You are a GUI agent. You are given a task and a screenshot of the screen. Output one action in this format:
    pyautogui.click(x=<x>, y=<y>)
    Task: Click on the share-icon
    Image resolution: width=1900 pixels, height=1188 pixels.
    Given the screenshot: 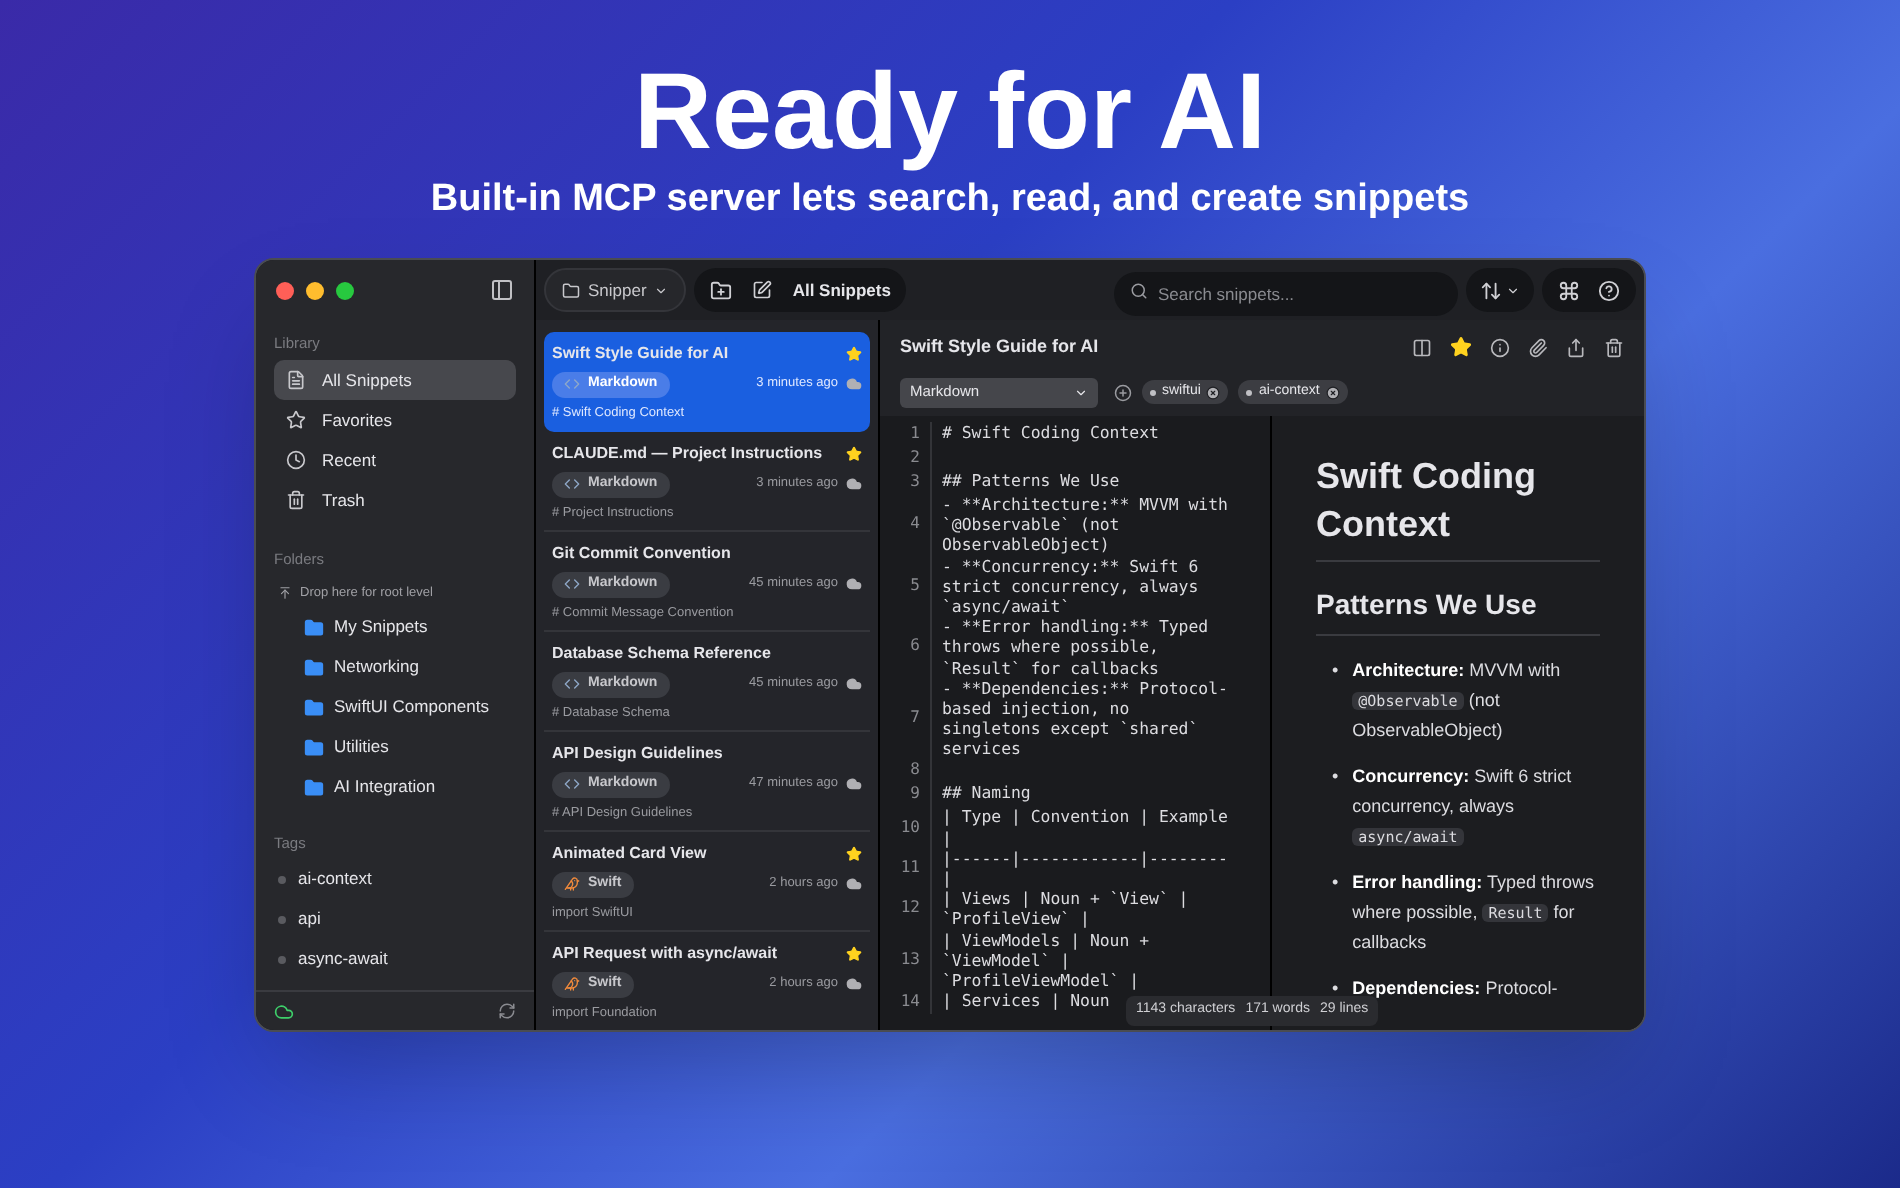 What is the action you would take?
    pyautogui.click(x=1576, y=347)
    